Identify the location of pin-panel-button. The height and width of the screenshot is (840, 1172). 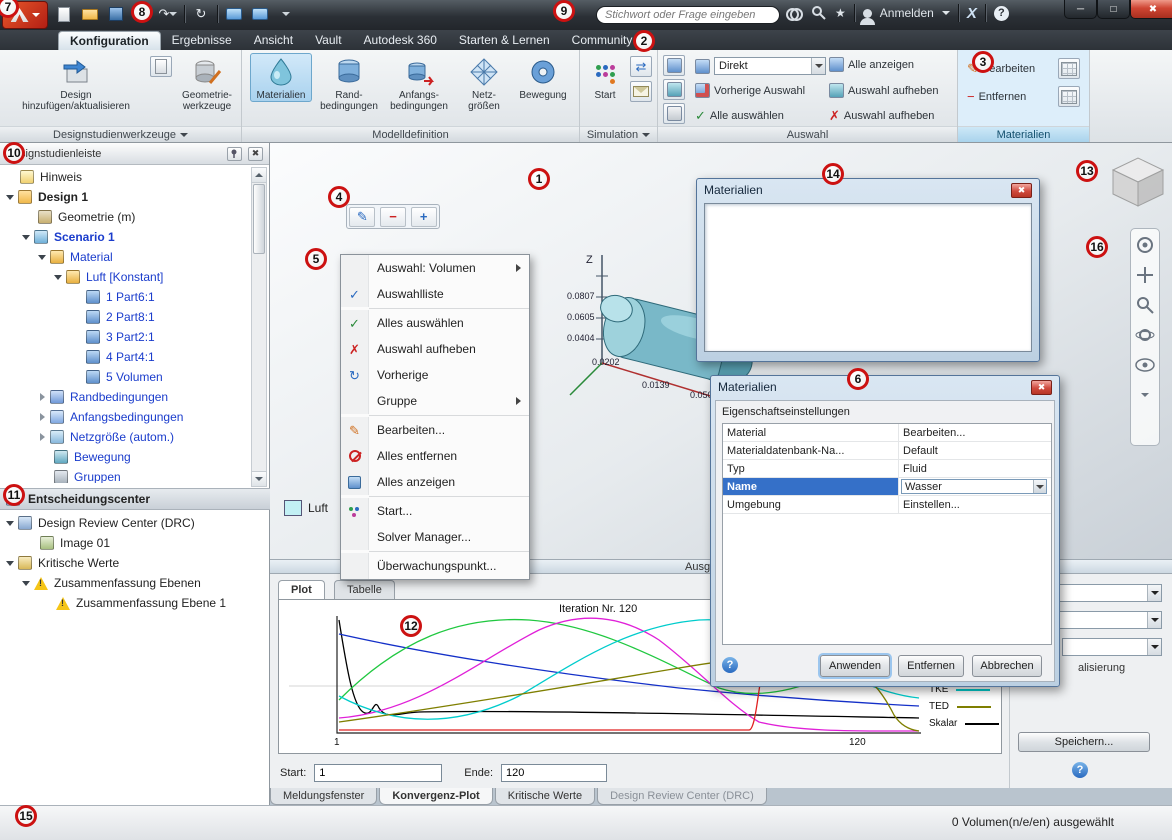
(234, 153).